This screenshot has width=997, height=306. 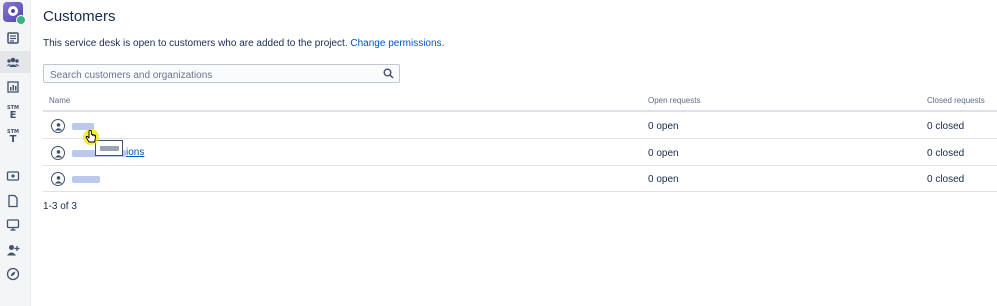 What do you see at coordinates (13, 87) in the screenshot?
I see `reports-icon` at bounding box center [13, 87].